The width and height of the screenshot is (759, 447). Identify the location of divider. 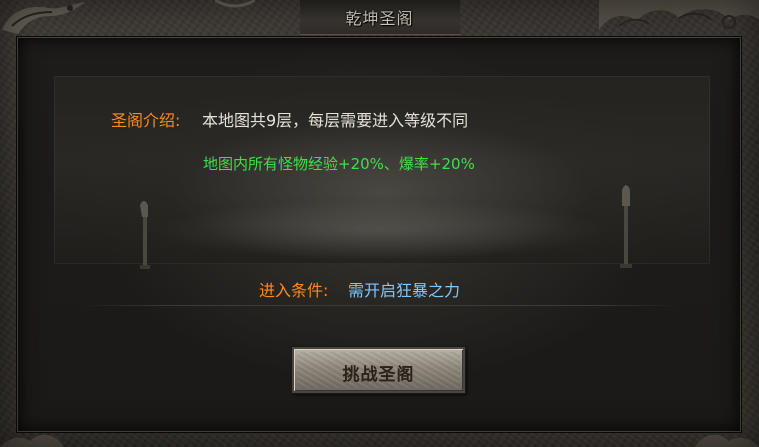
(380, 305).